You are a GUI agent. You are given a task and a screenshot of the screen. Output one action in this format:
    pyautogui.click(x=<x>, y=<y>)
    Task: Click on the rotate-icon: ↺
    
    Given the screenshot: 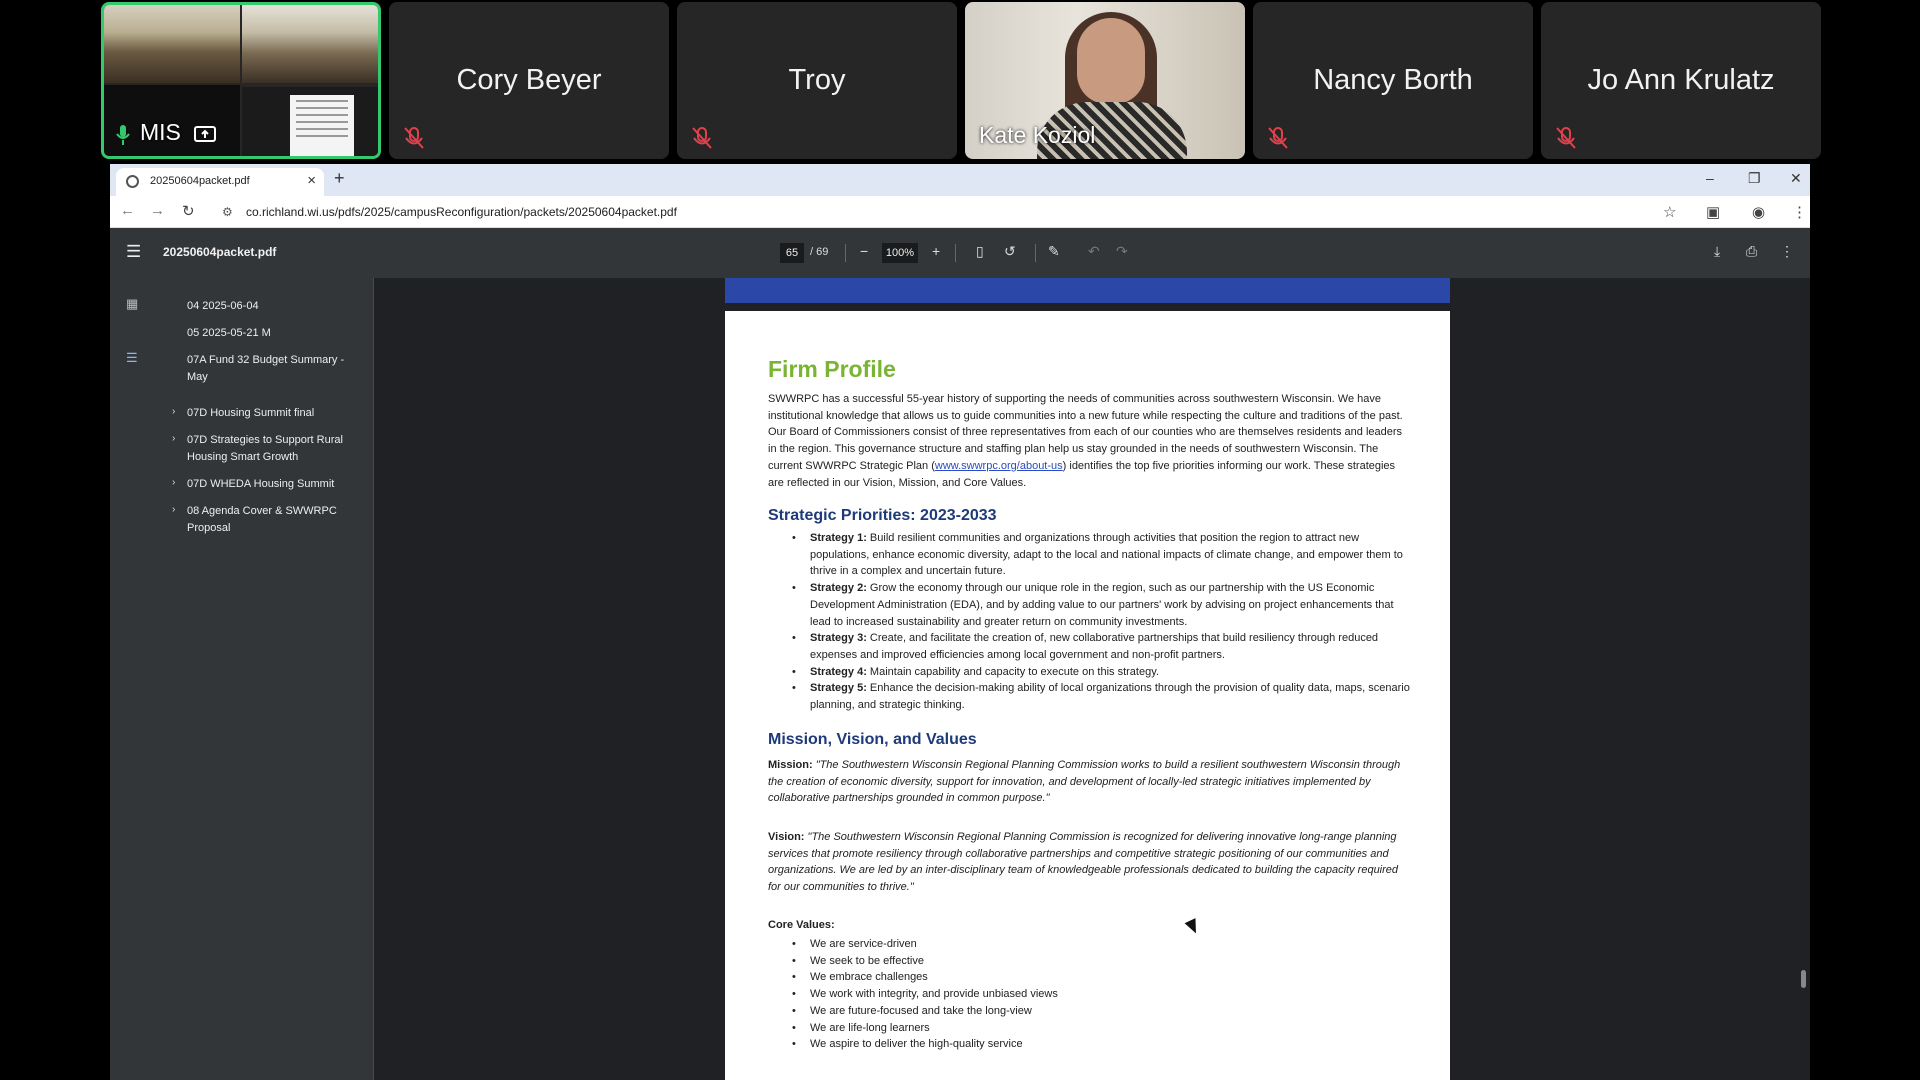 What is the action you would take?
    pyautogui.click(x=1010, y=251)
    